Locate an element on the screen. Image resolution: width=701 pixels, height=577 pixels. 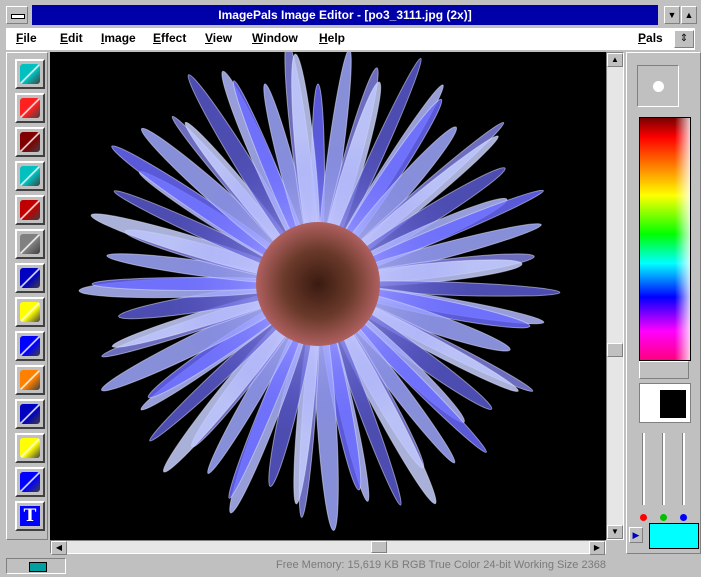
color-apply-button: ▶ is located at coordinates (636, 535).